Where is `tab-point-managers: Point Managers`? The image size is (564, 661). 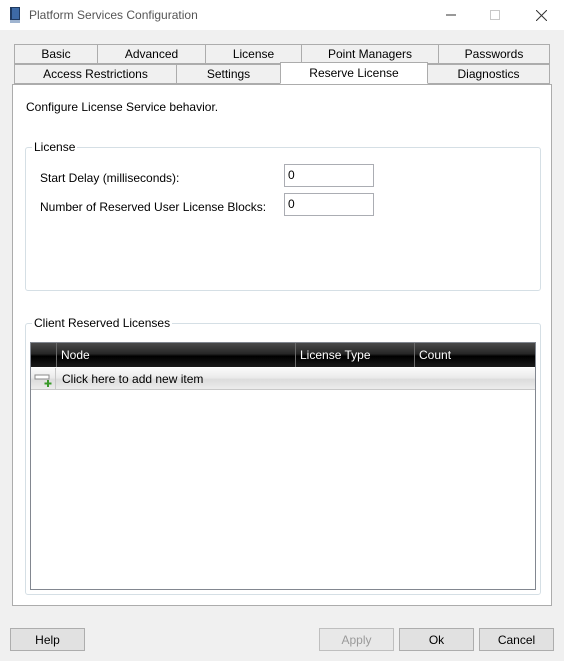
tab-point-managers: Point Managers is located at coordinates (370, 54).